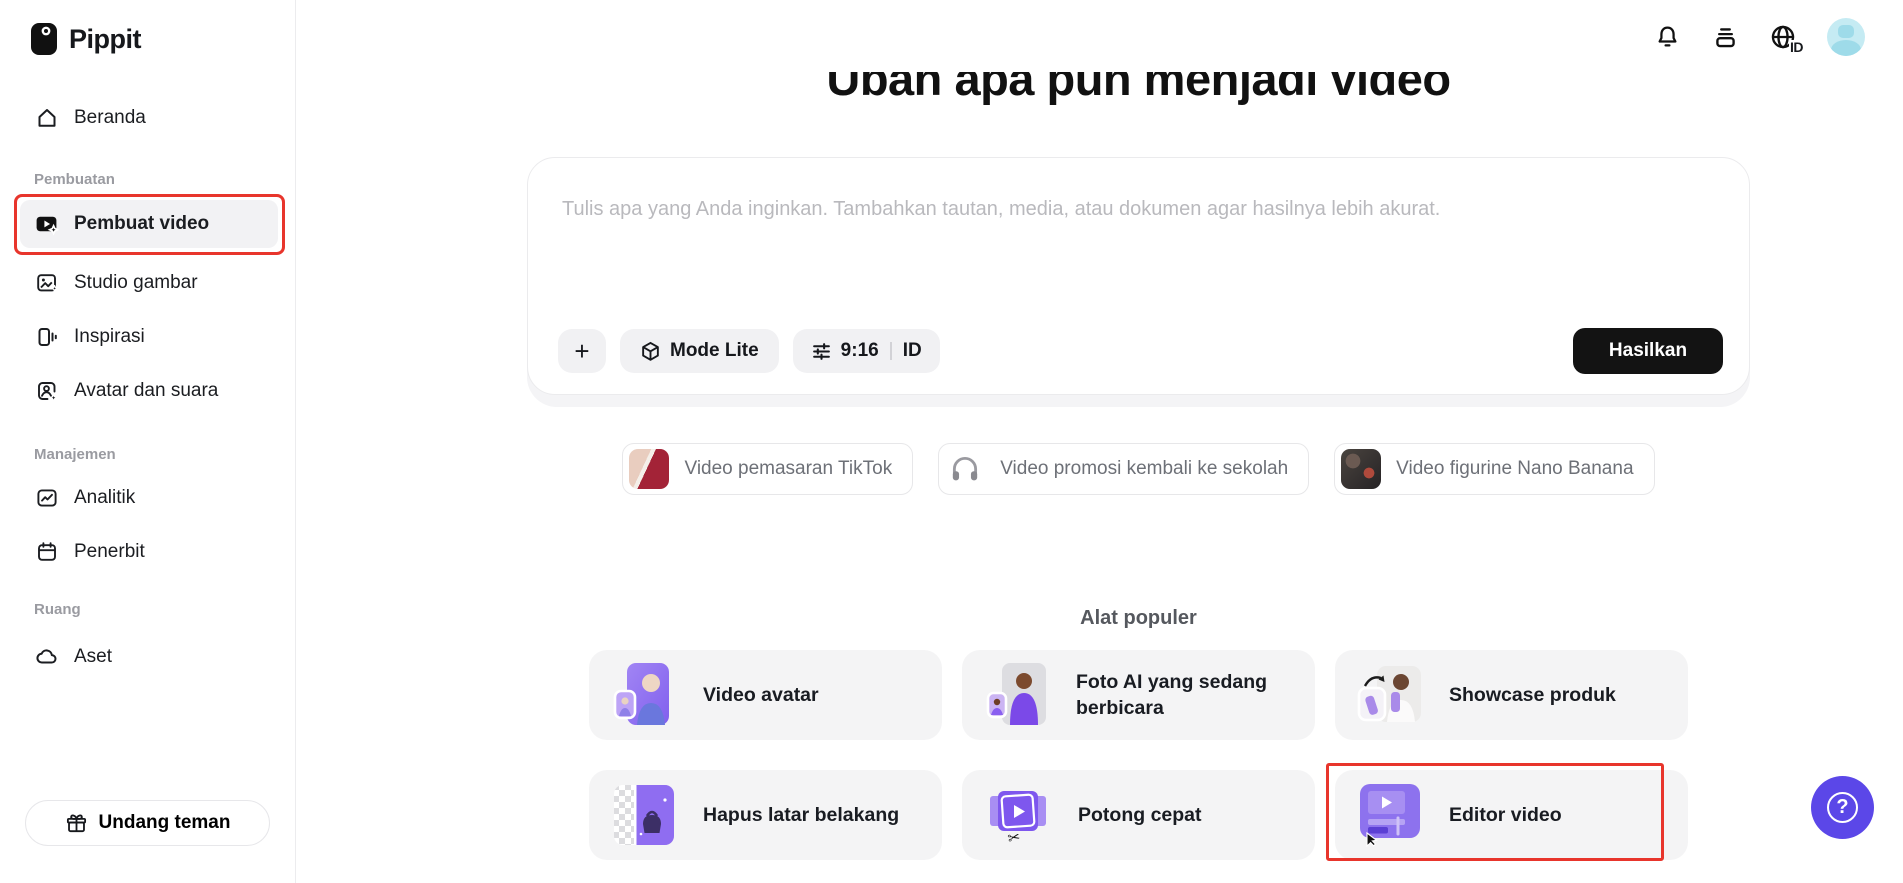 The width and height of the screenshot is (1903, 883). What do you see at coordinates (46, 552) in the screenshot?
I see `publisher-calendar-icon` at bounding box center [46, 552].